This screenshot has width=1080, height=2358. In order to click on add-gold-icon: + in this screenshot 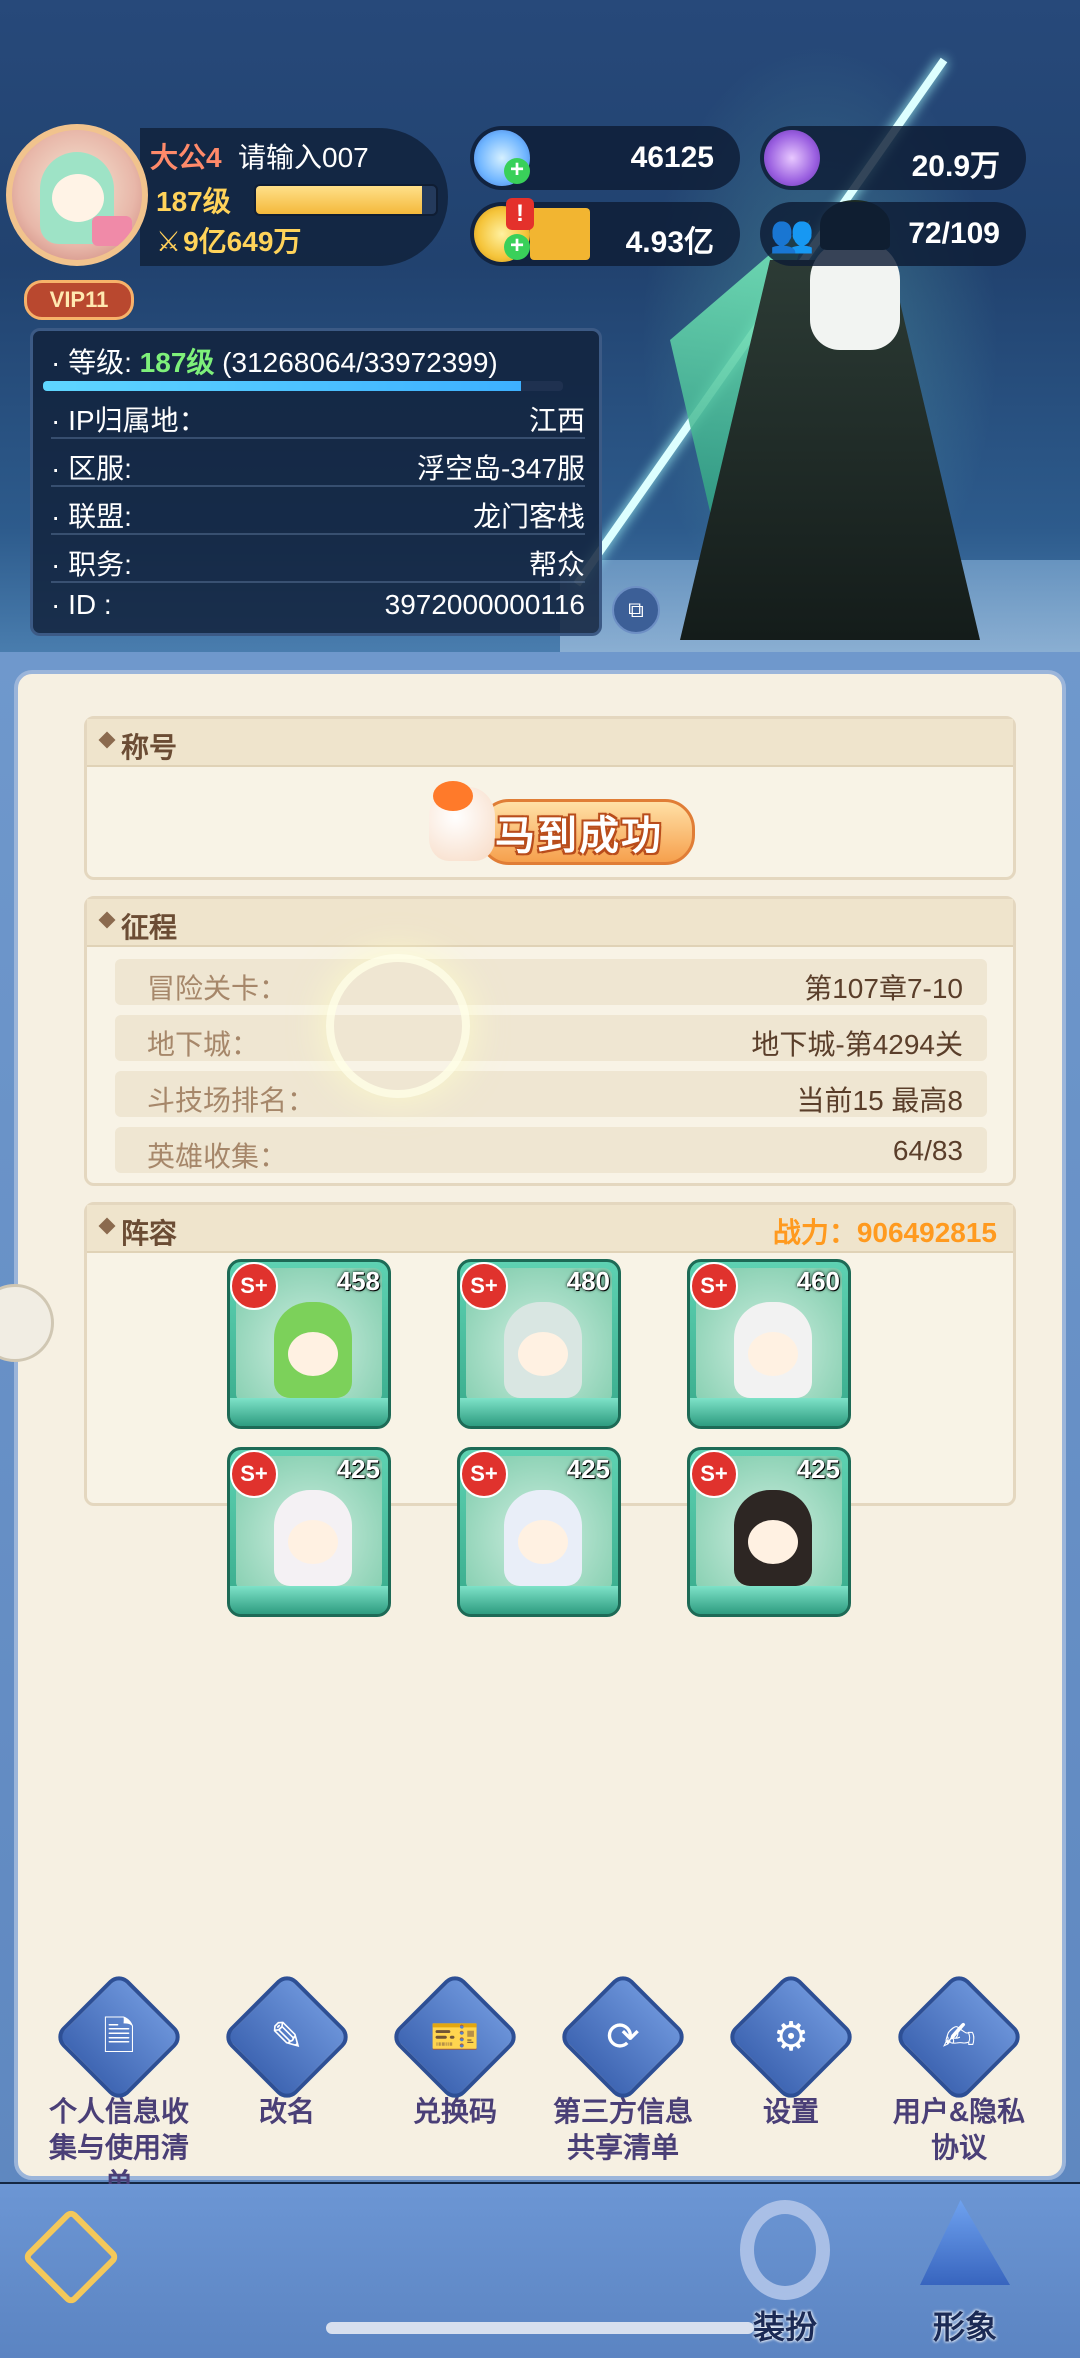, I will do `click(517, 247)`.